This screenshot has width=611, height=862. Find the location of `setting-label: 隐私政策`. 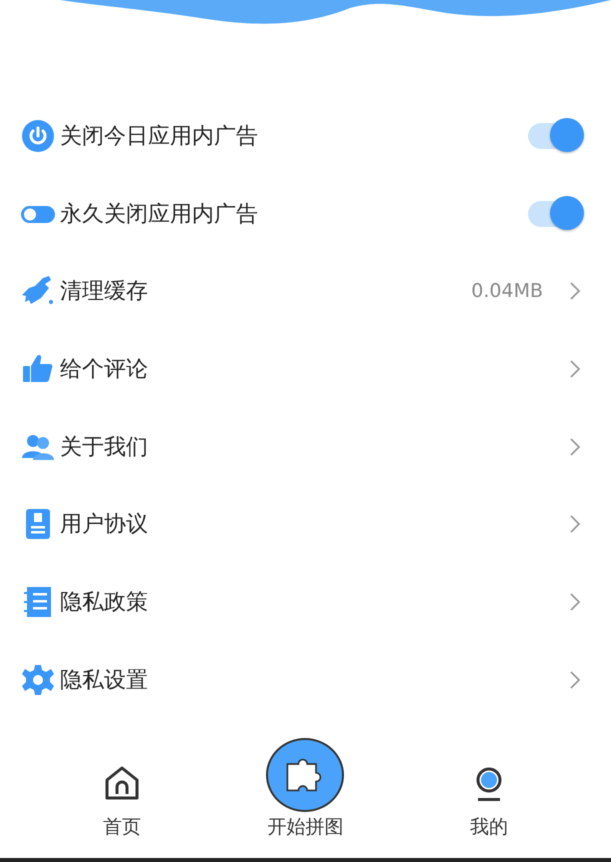

setting-label: 隐私政策 is located at coordinates (104, 602).